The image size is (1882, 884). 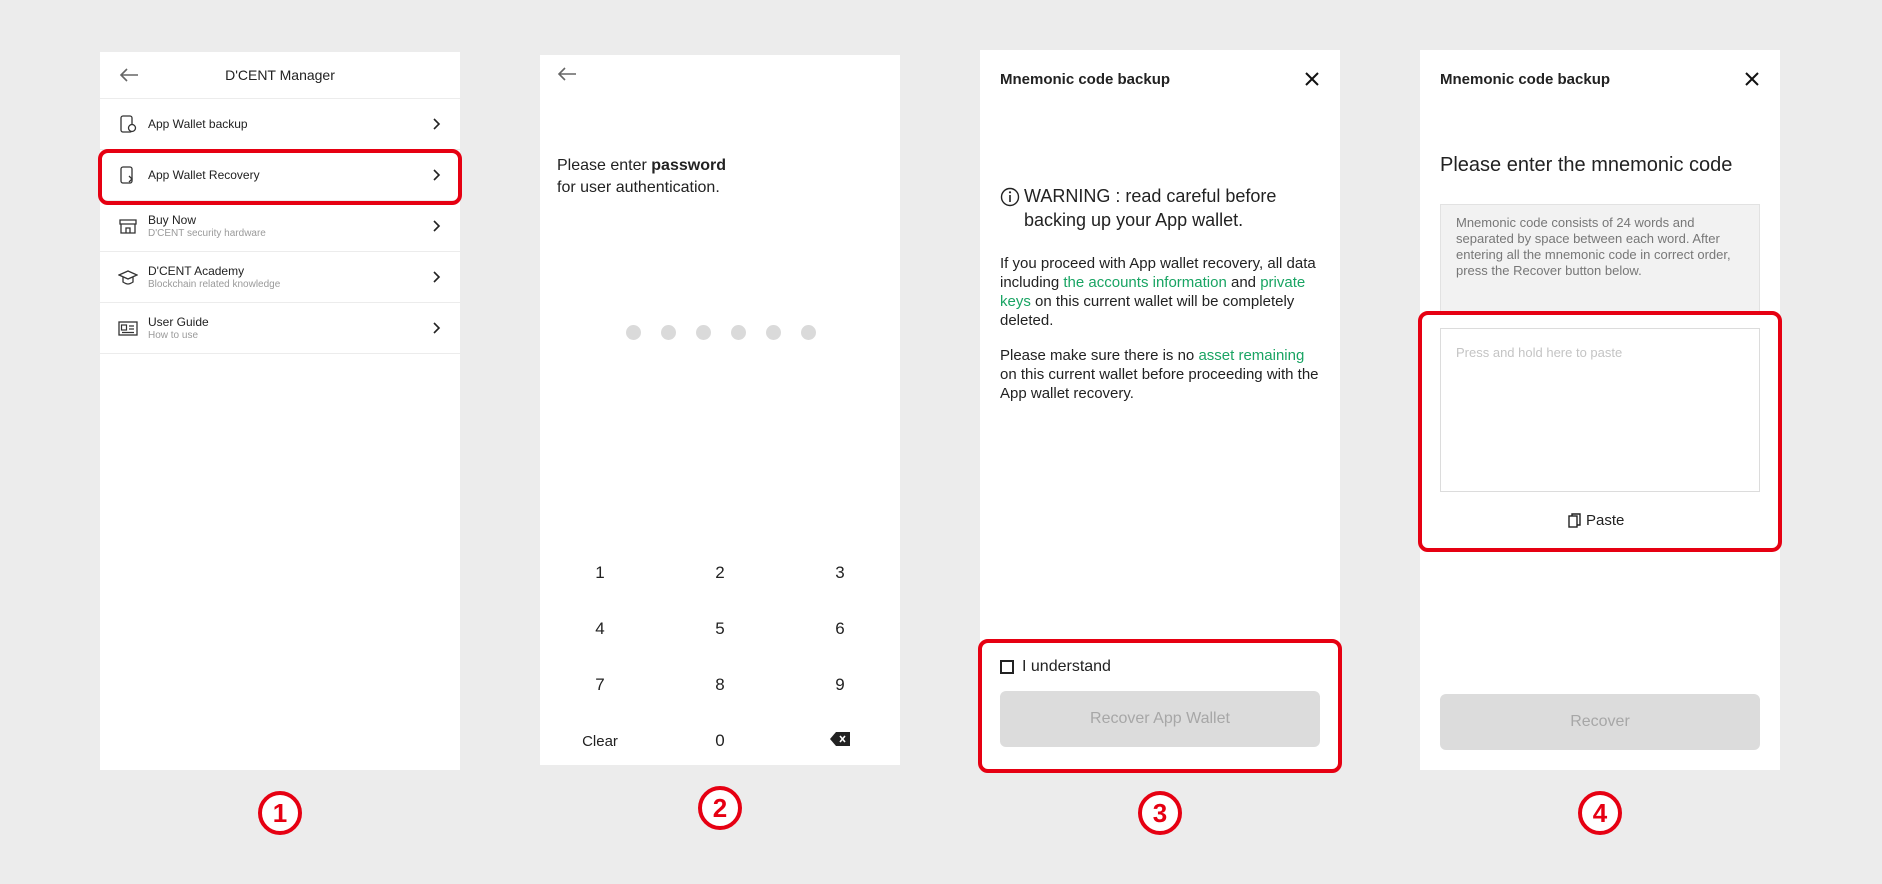 What do you see at coordinates (178, 322) in the screenshot?
I see `menu-item-label: User Guide` at bounding box center [178, 322].